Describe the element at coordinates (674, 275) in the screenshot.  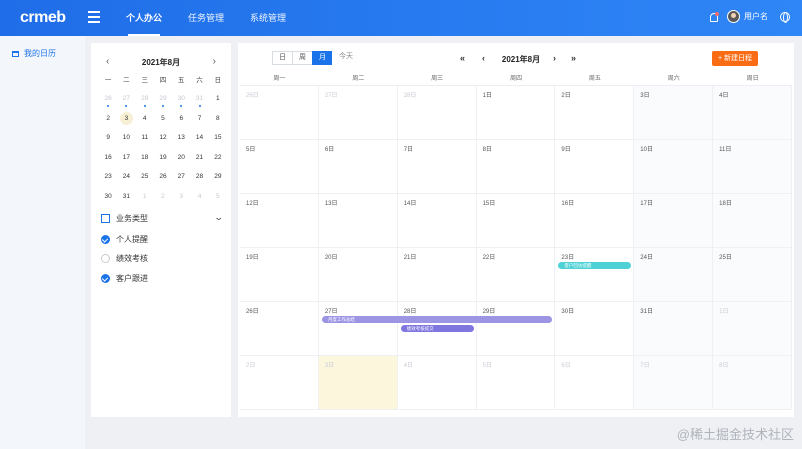
I see `calendar-day-cell: 24日` at that location.